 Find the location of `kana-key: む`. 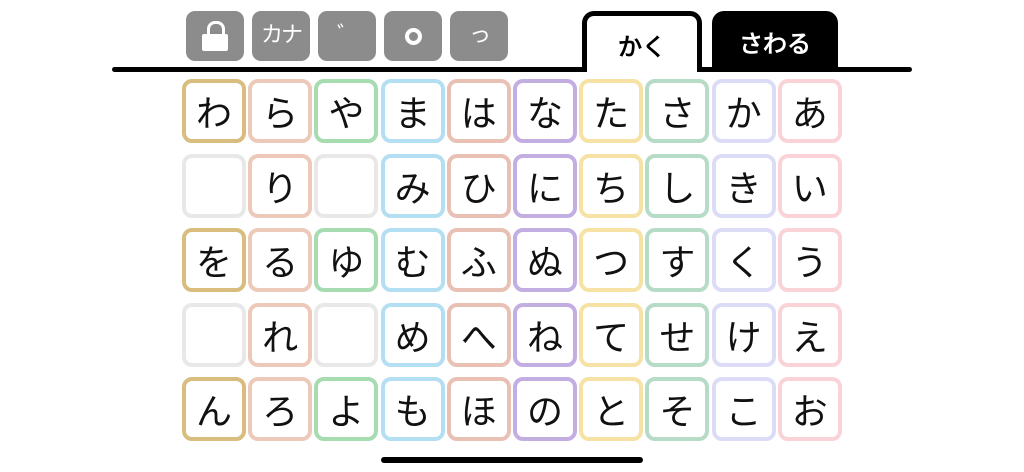

kana-key: む is located at coordinates (412, 260).